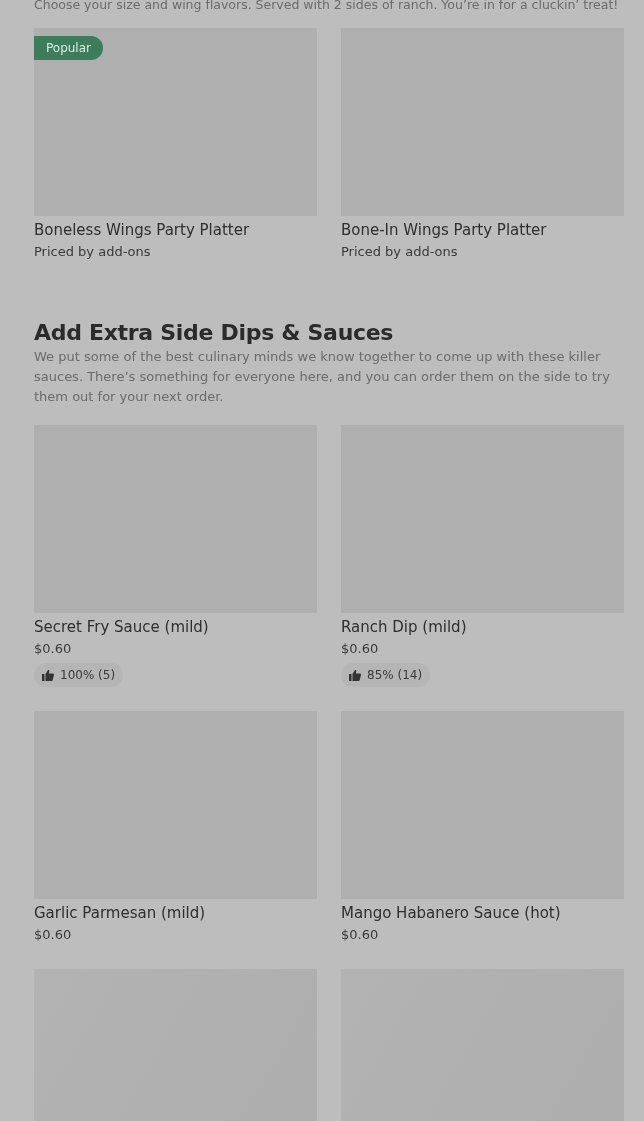 Image resolution: width=644 pixels, height=1121 pixels. What do you see at coordinates (386, 675) in the screenshot?
I see `rating-pill: 85% (14)` at bounding box center [386, 675].